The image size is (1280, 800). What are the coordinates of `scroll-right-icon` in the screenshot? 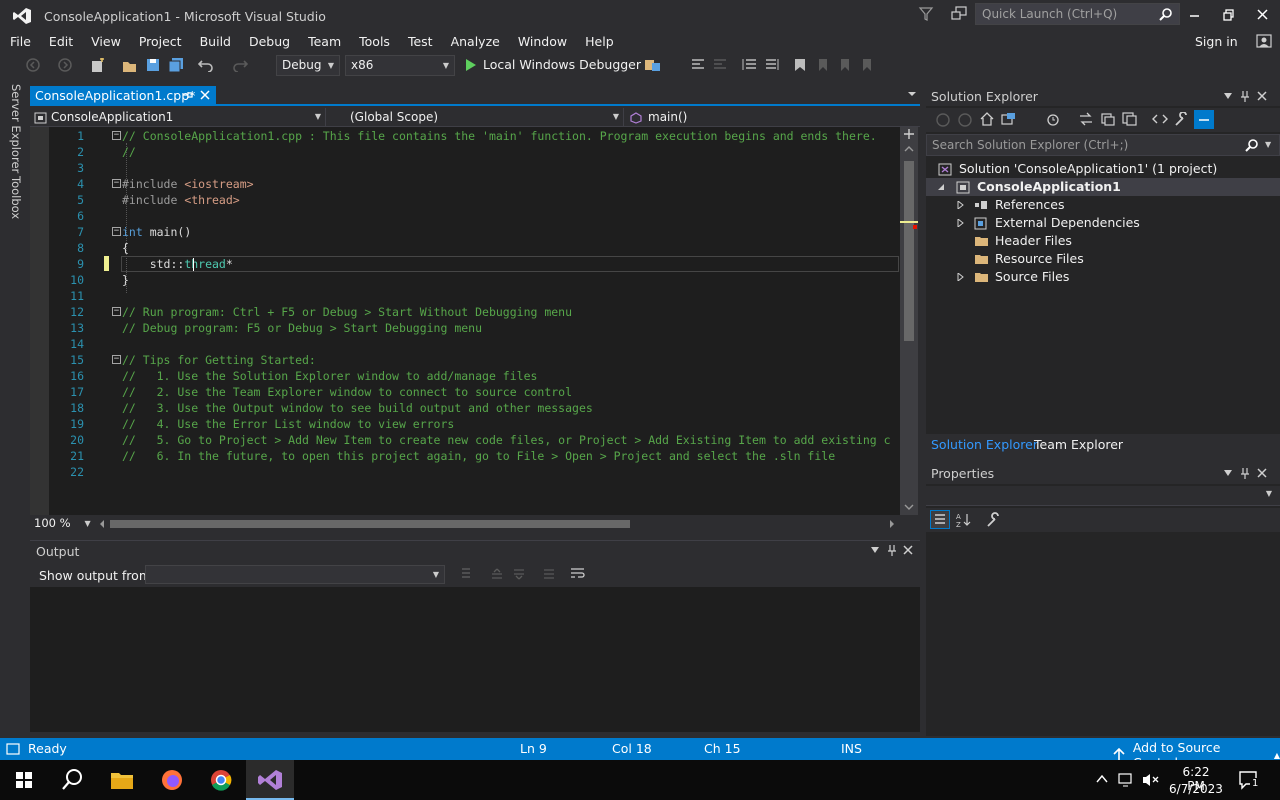 It's located at (892, 524).